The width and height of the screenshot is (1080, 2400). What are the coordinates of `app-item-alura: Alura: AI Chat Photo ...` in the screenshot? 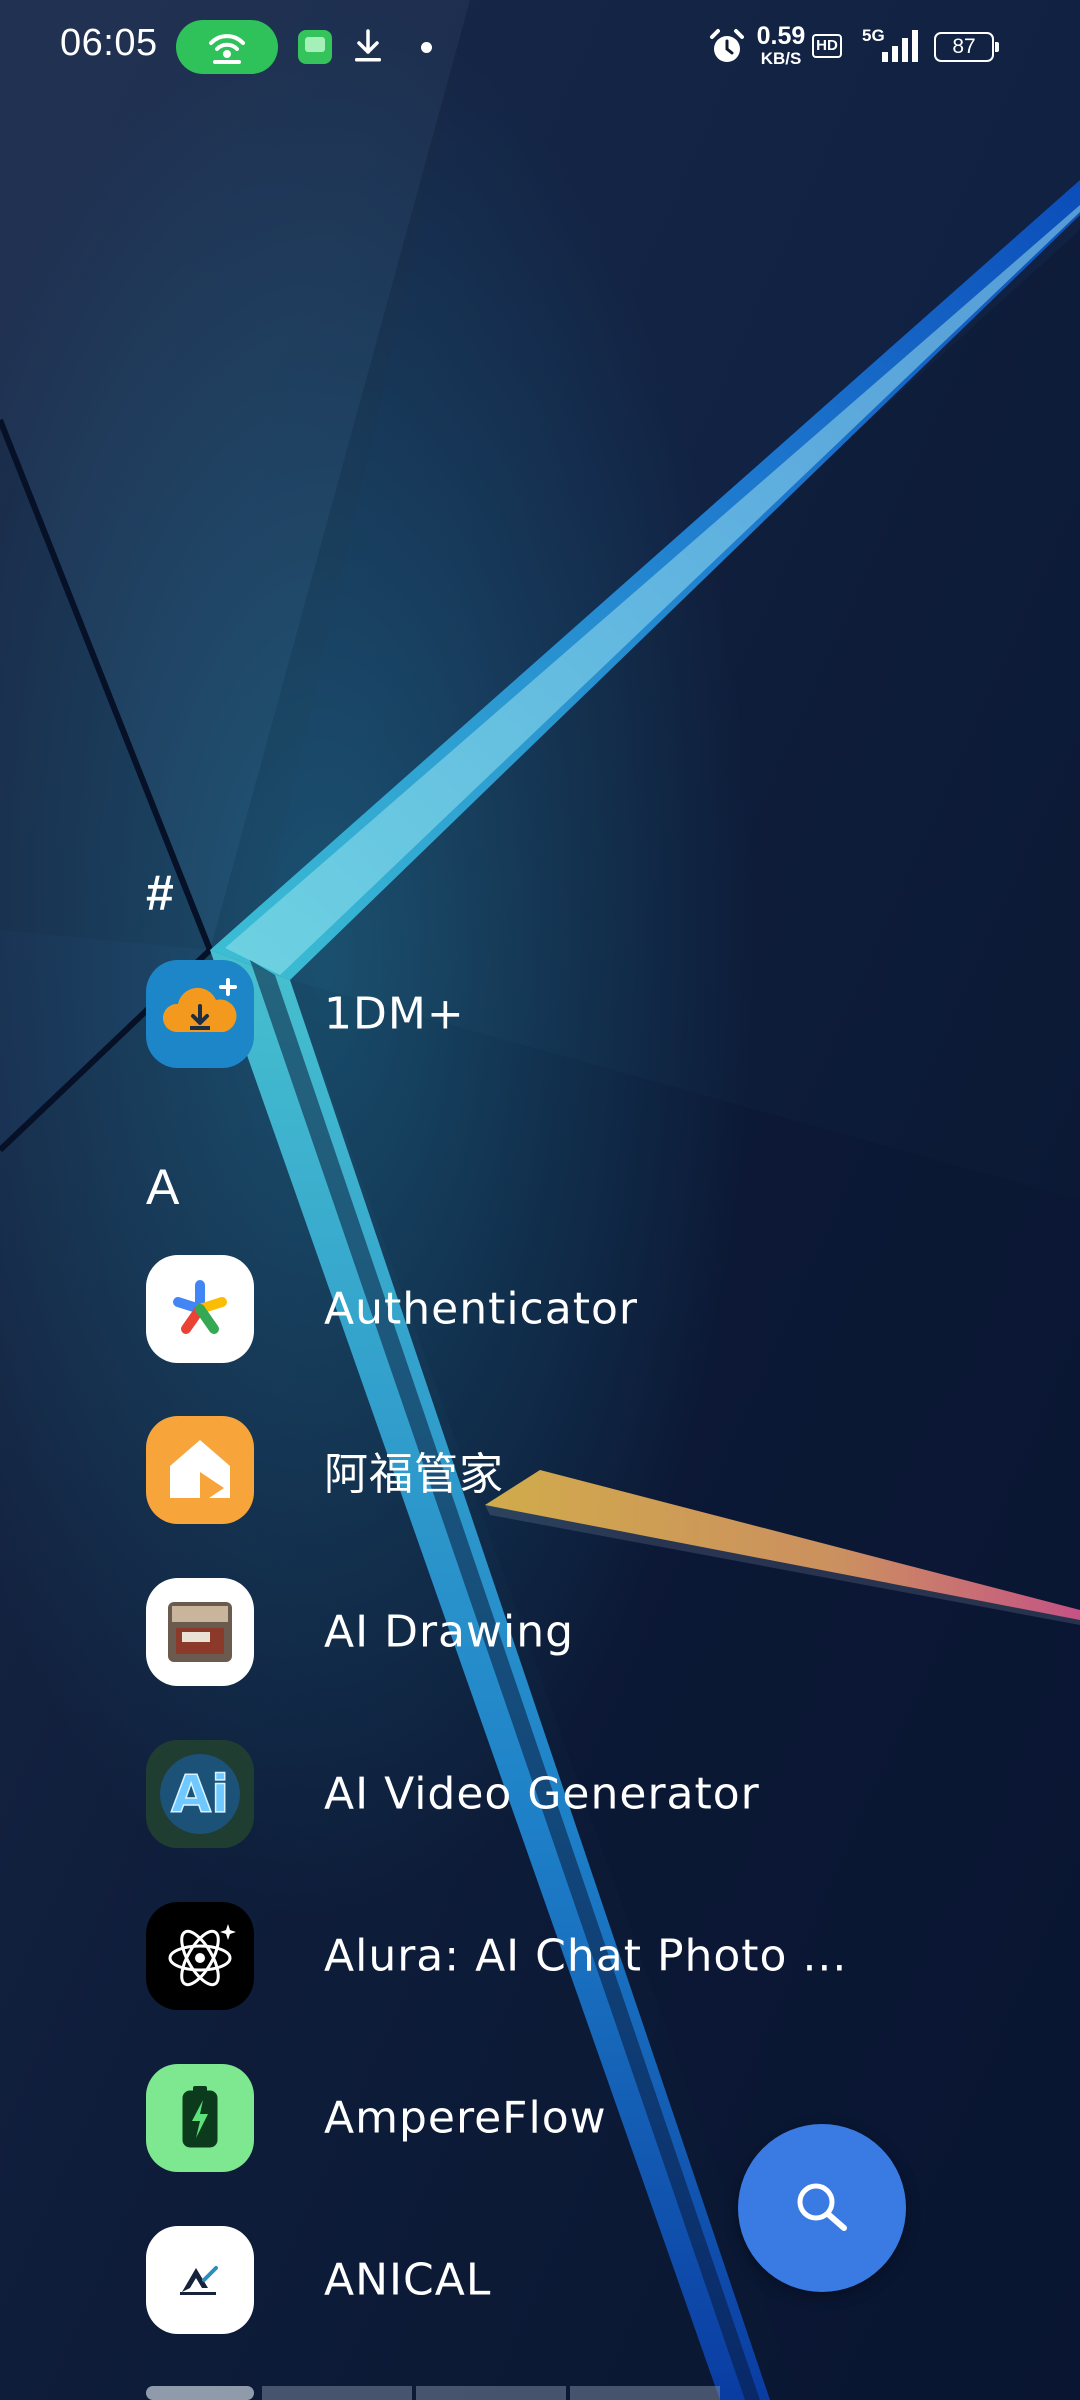 It's located at (546, 1956).